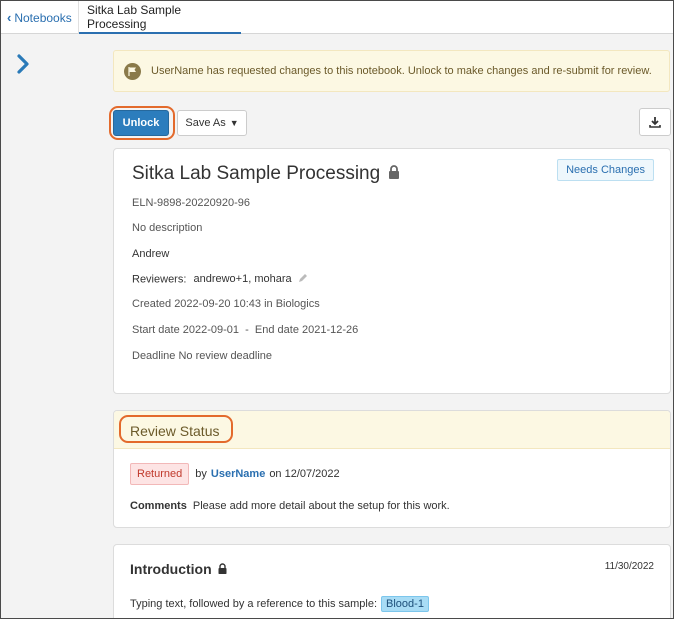  What do you see at coordinates (132, 71) in the screenshot?
I see `flag-icon` at bounding box center [132, 71].